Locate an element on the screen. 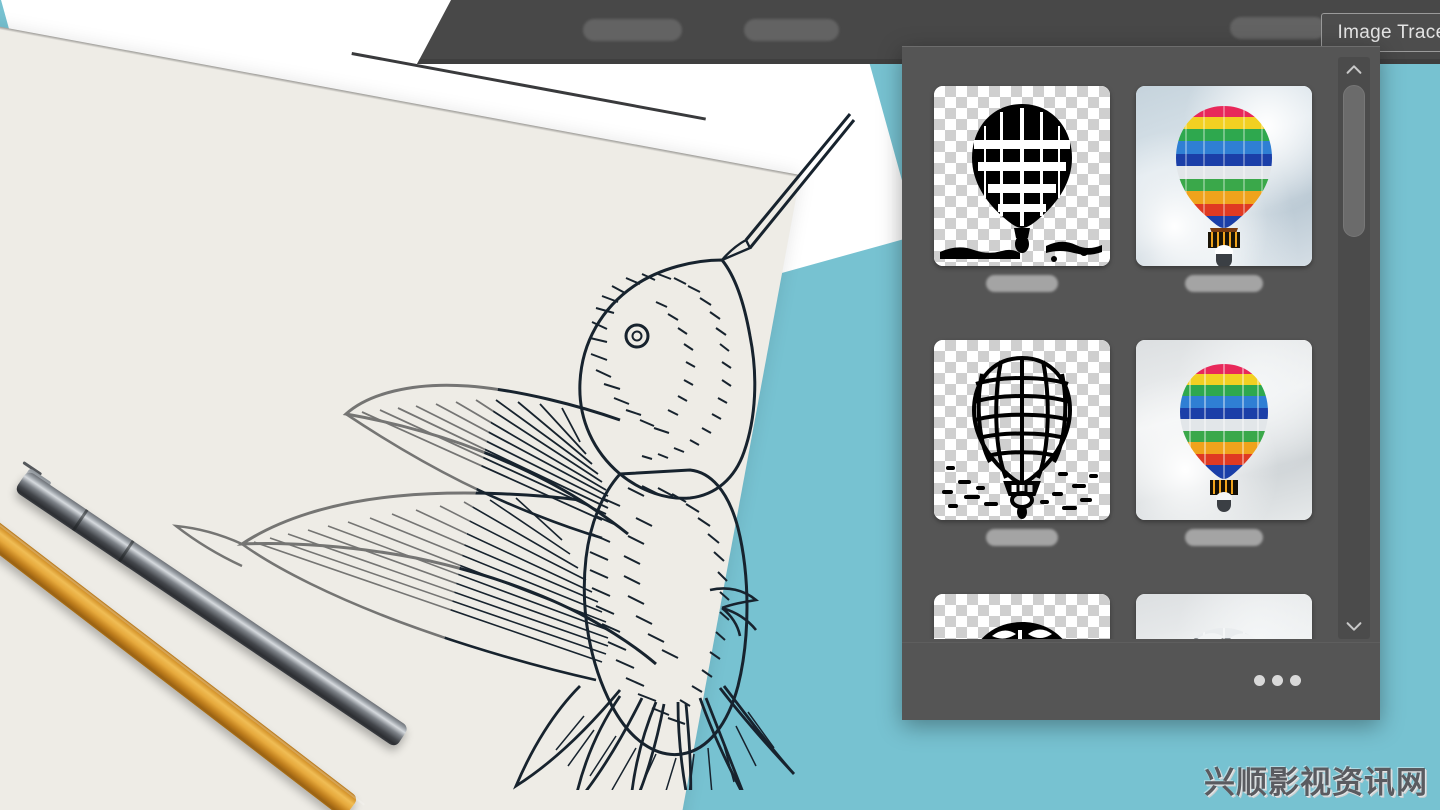 The height and width of the screenshot is (810, 1440). chevron-up-icon is located at coordinates (1354, 70).